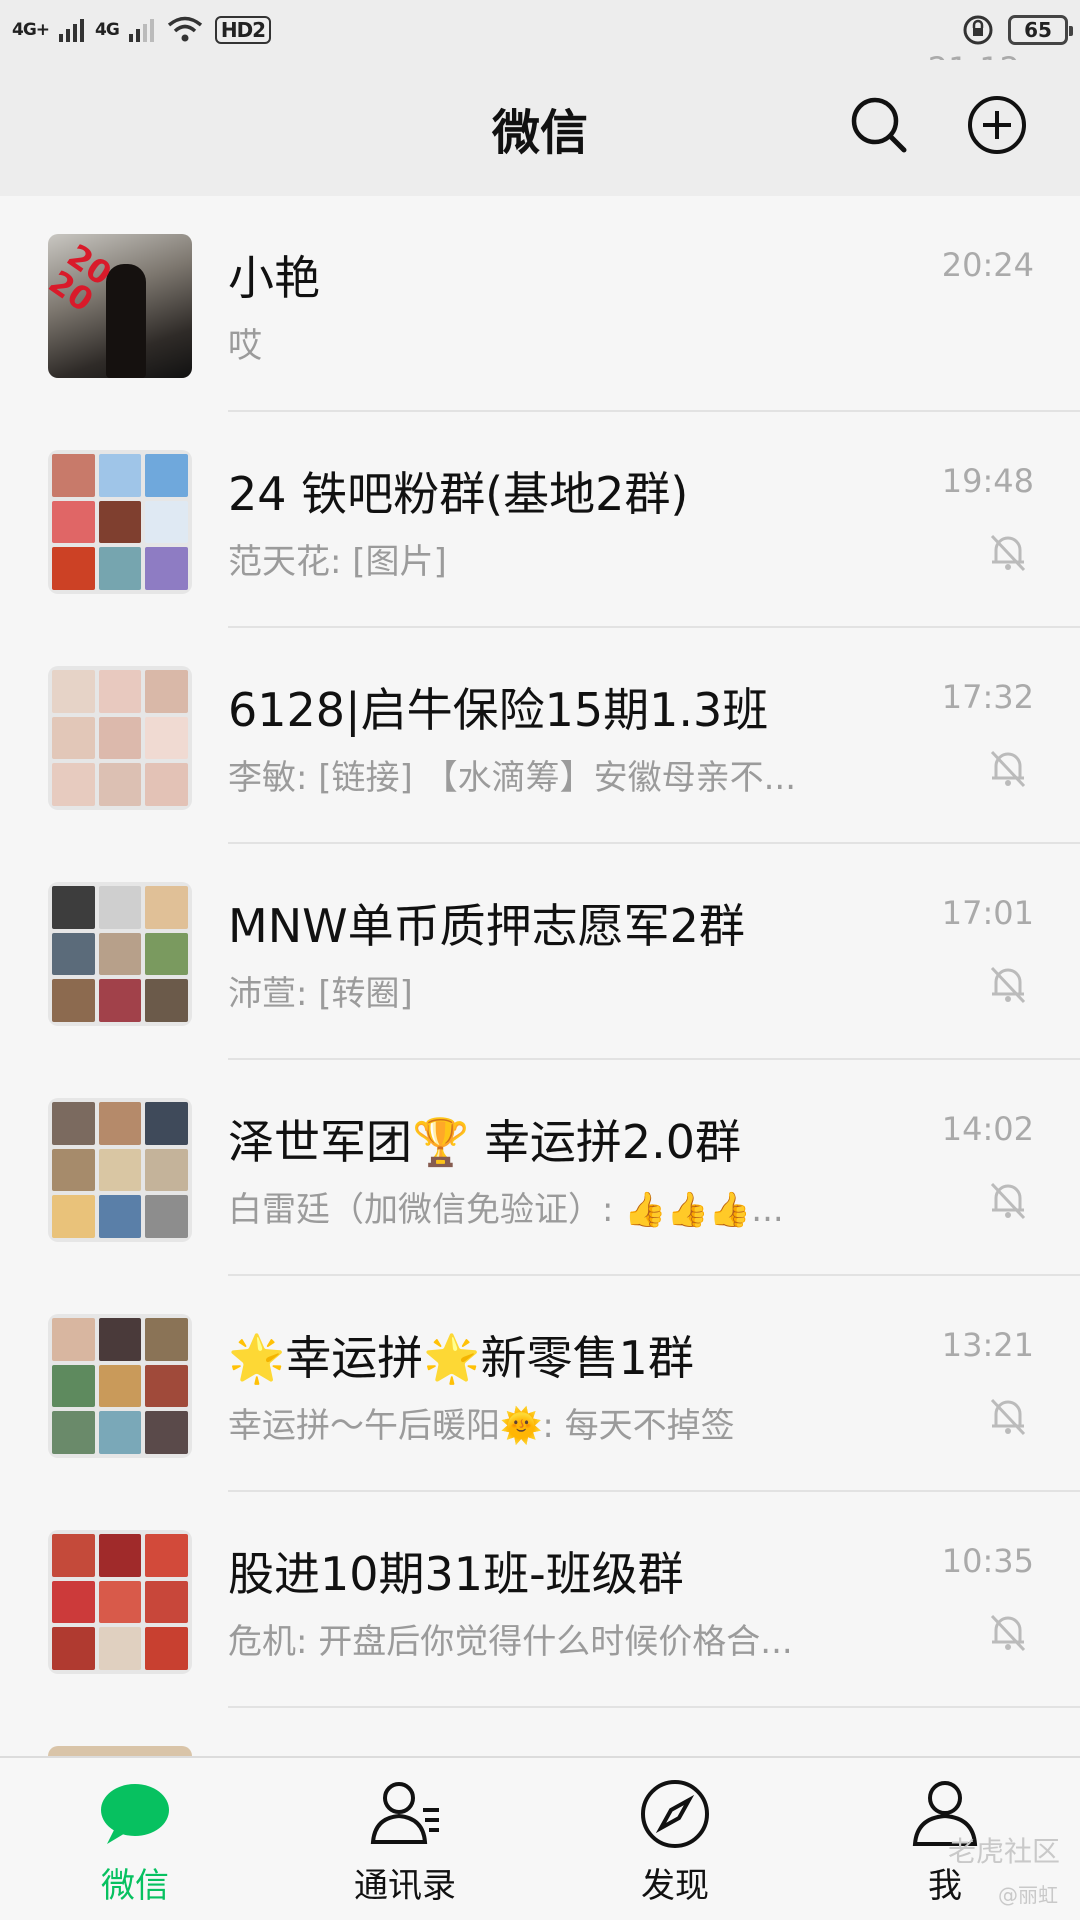  Describe the element at coordinates (540, 1732) in the screenshot. I see `chat-row-partial` at that location.